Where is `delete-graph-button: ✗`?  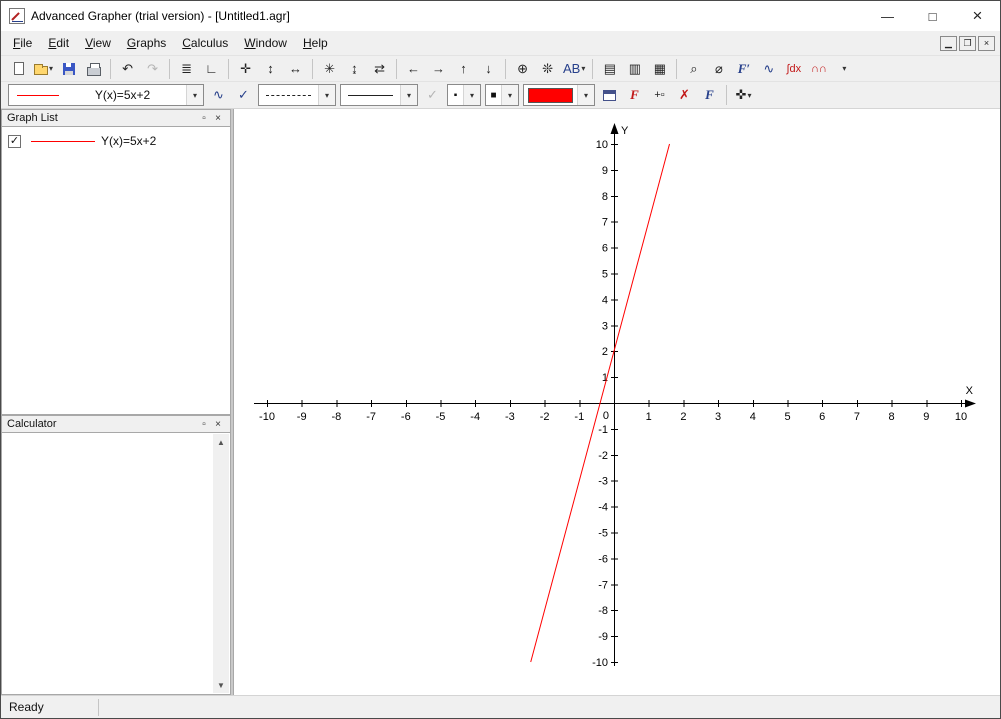
delete-graph-button: ✗ is located at coordinates (684, 95).